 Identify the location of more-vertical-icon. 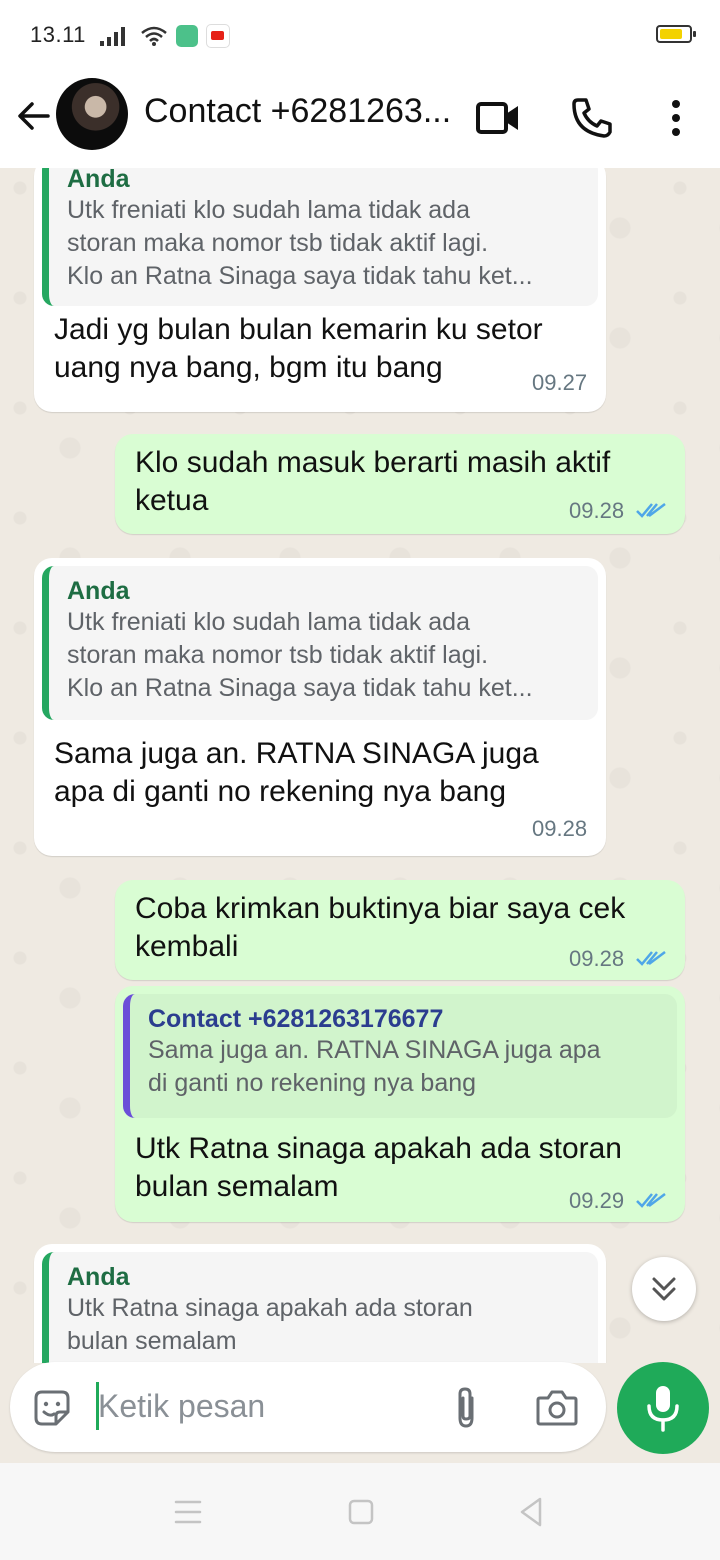
(676, 118).